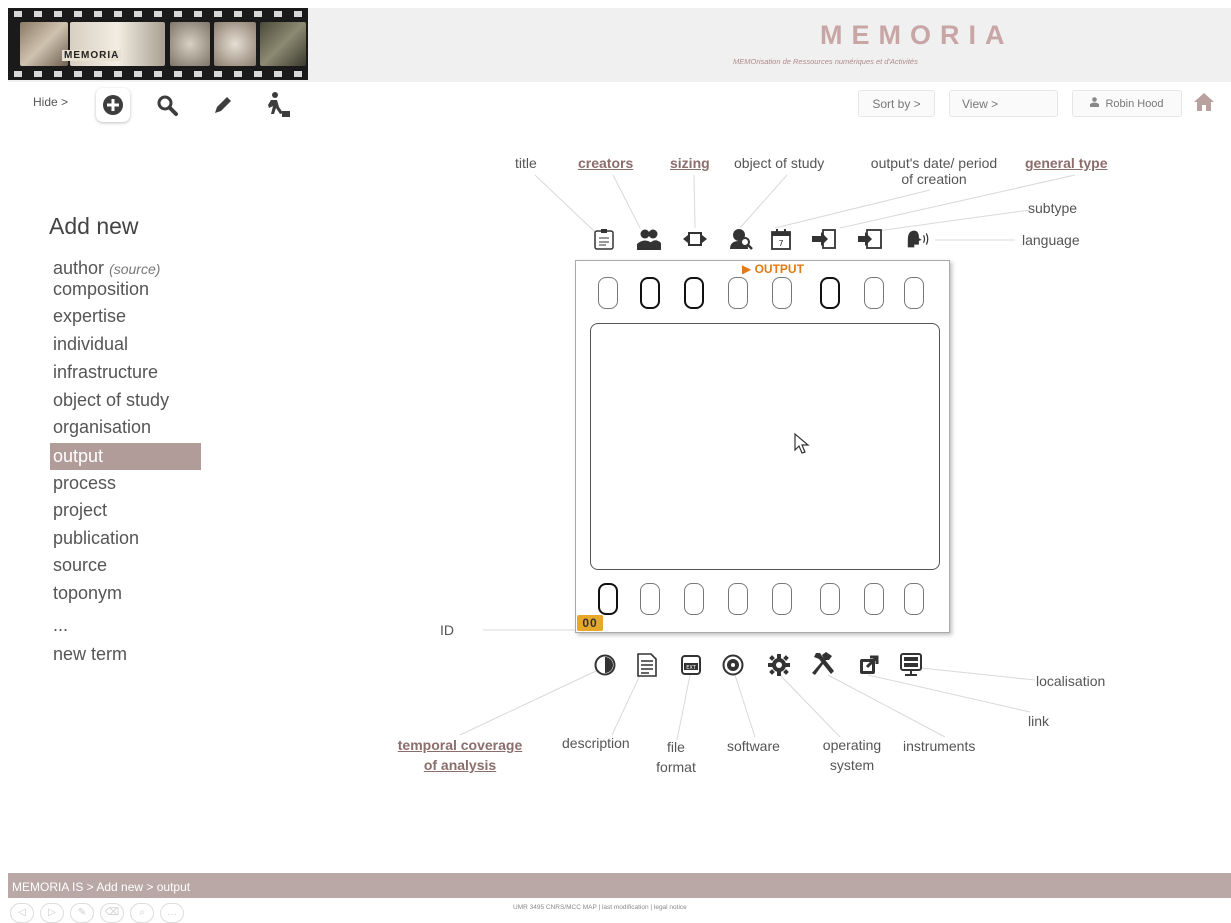 This screenshot has width=1231, height=923. Describe the element at coordinates (1039, 721) in the screenshot. I see `label-link: link` at that location.